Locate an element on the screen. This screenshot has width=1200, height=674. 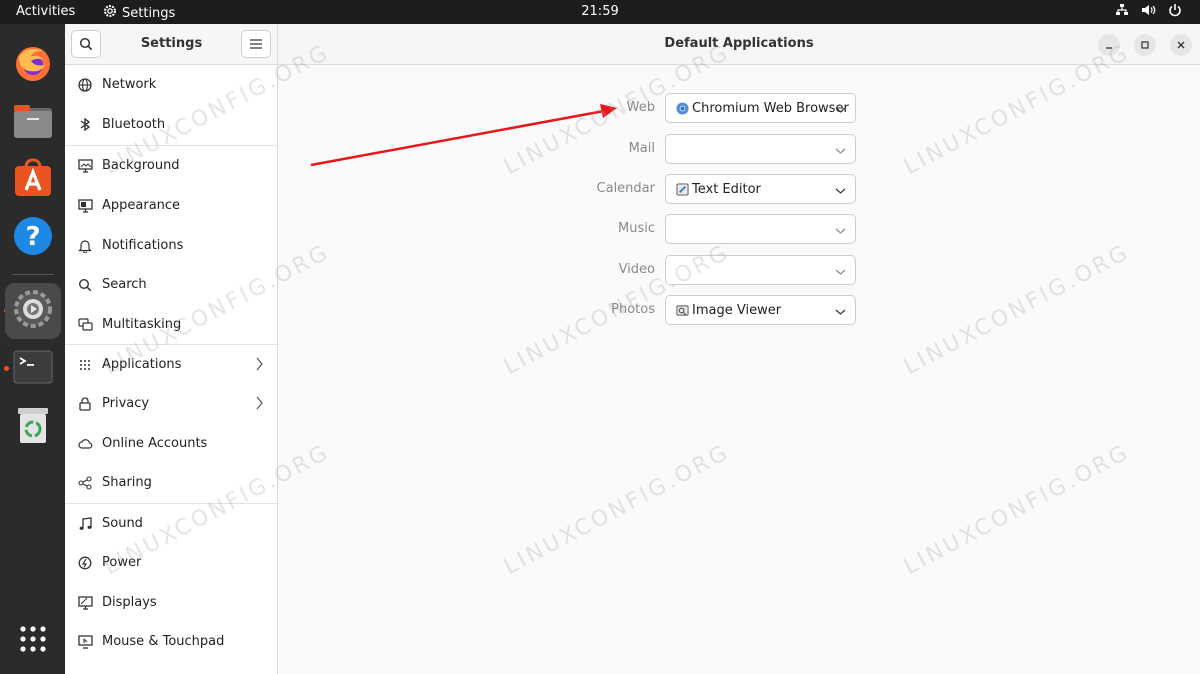
sidebar-item-notifications: Notifications is located at coordinates (171, 245).